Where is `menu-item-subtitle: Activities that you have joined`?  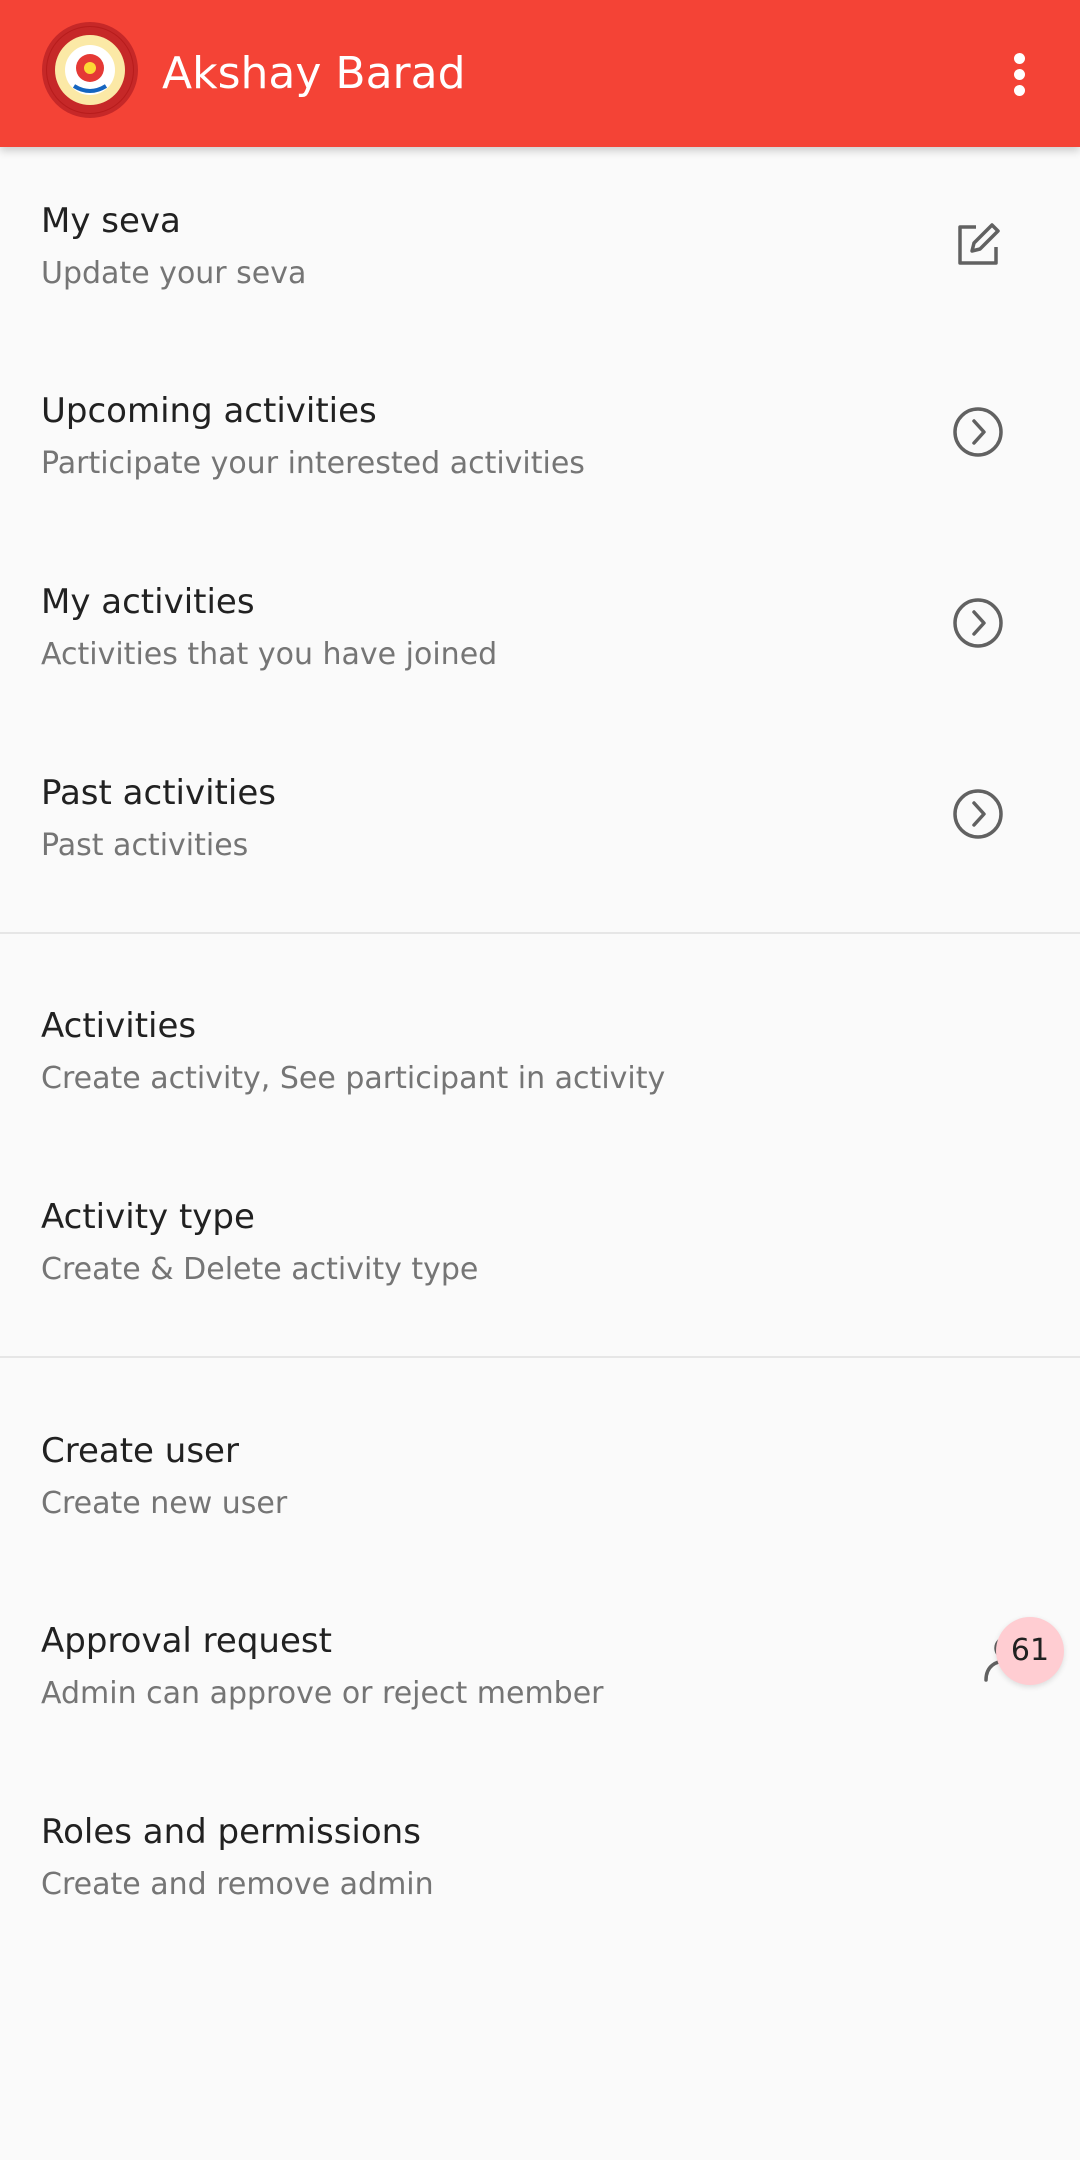
menu-item-subtitle: Activities that you have joined is located at coordinates (269, 654).